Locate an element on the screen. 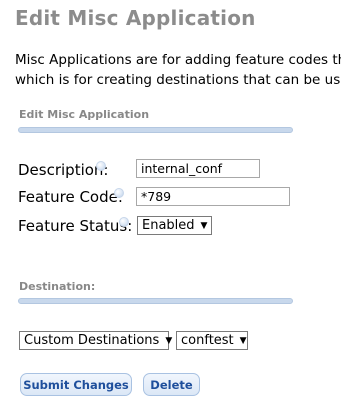 The height and width of the screenshot is (410, 341). destination-target-select: conftest ▼ is located at coordinates (212, 340).